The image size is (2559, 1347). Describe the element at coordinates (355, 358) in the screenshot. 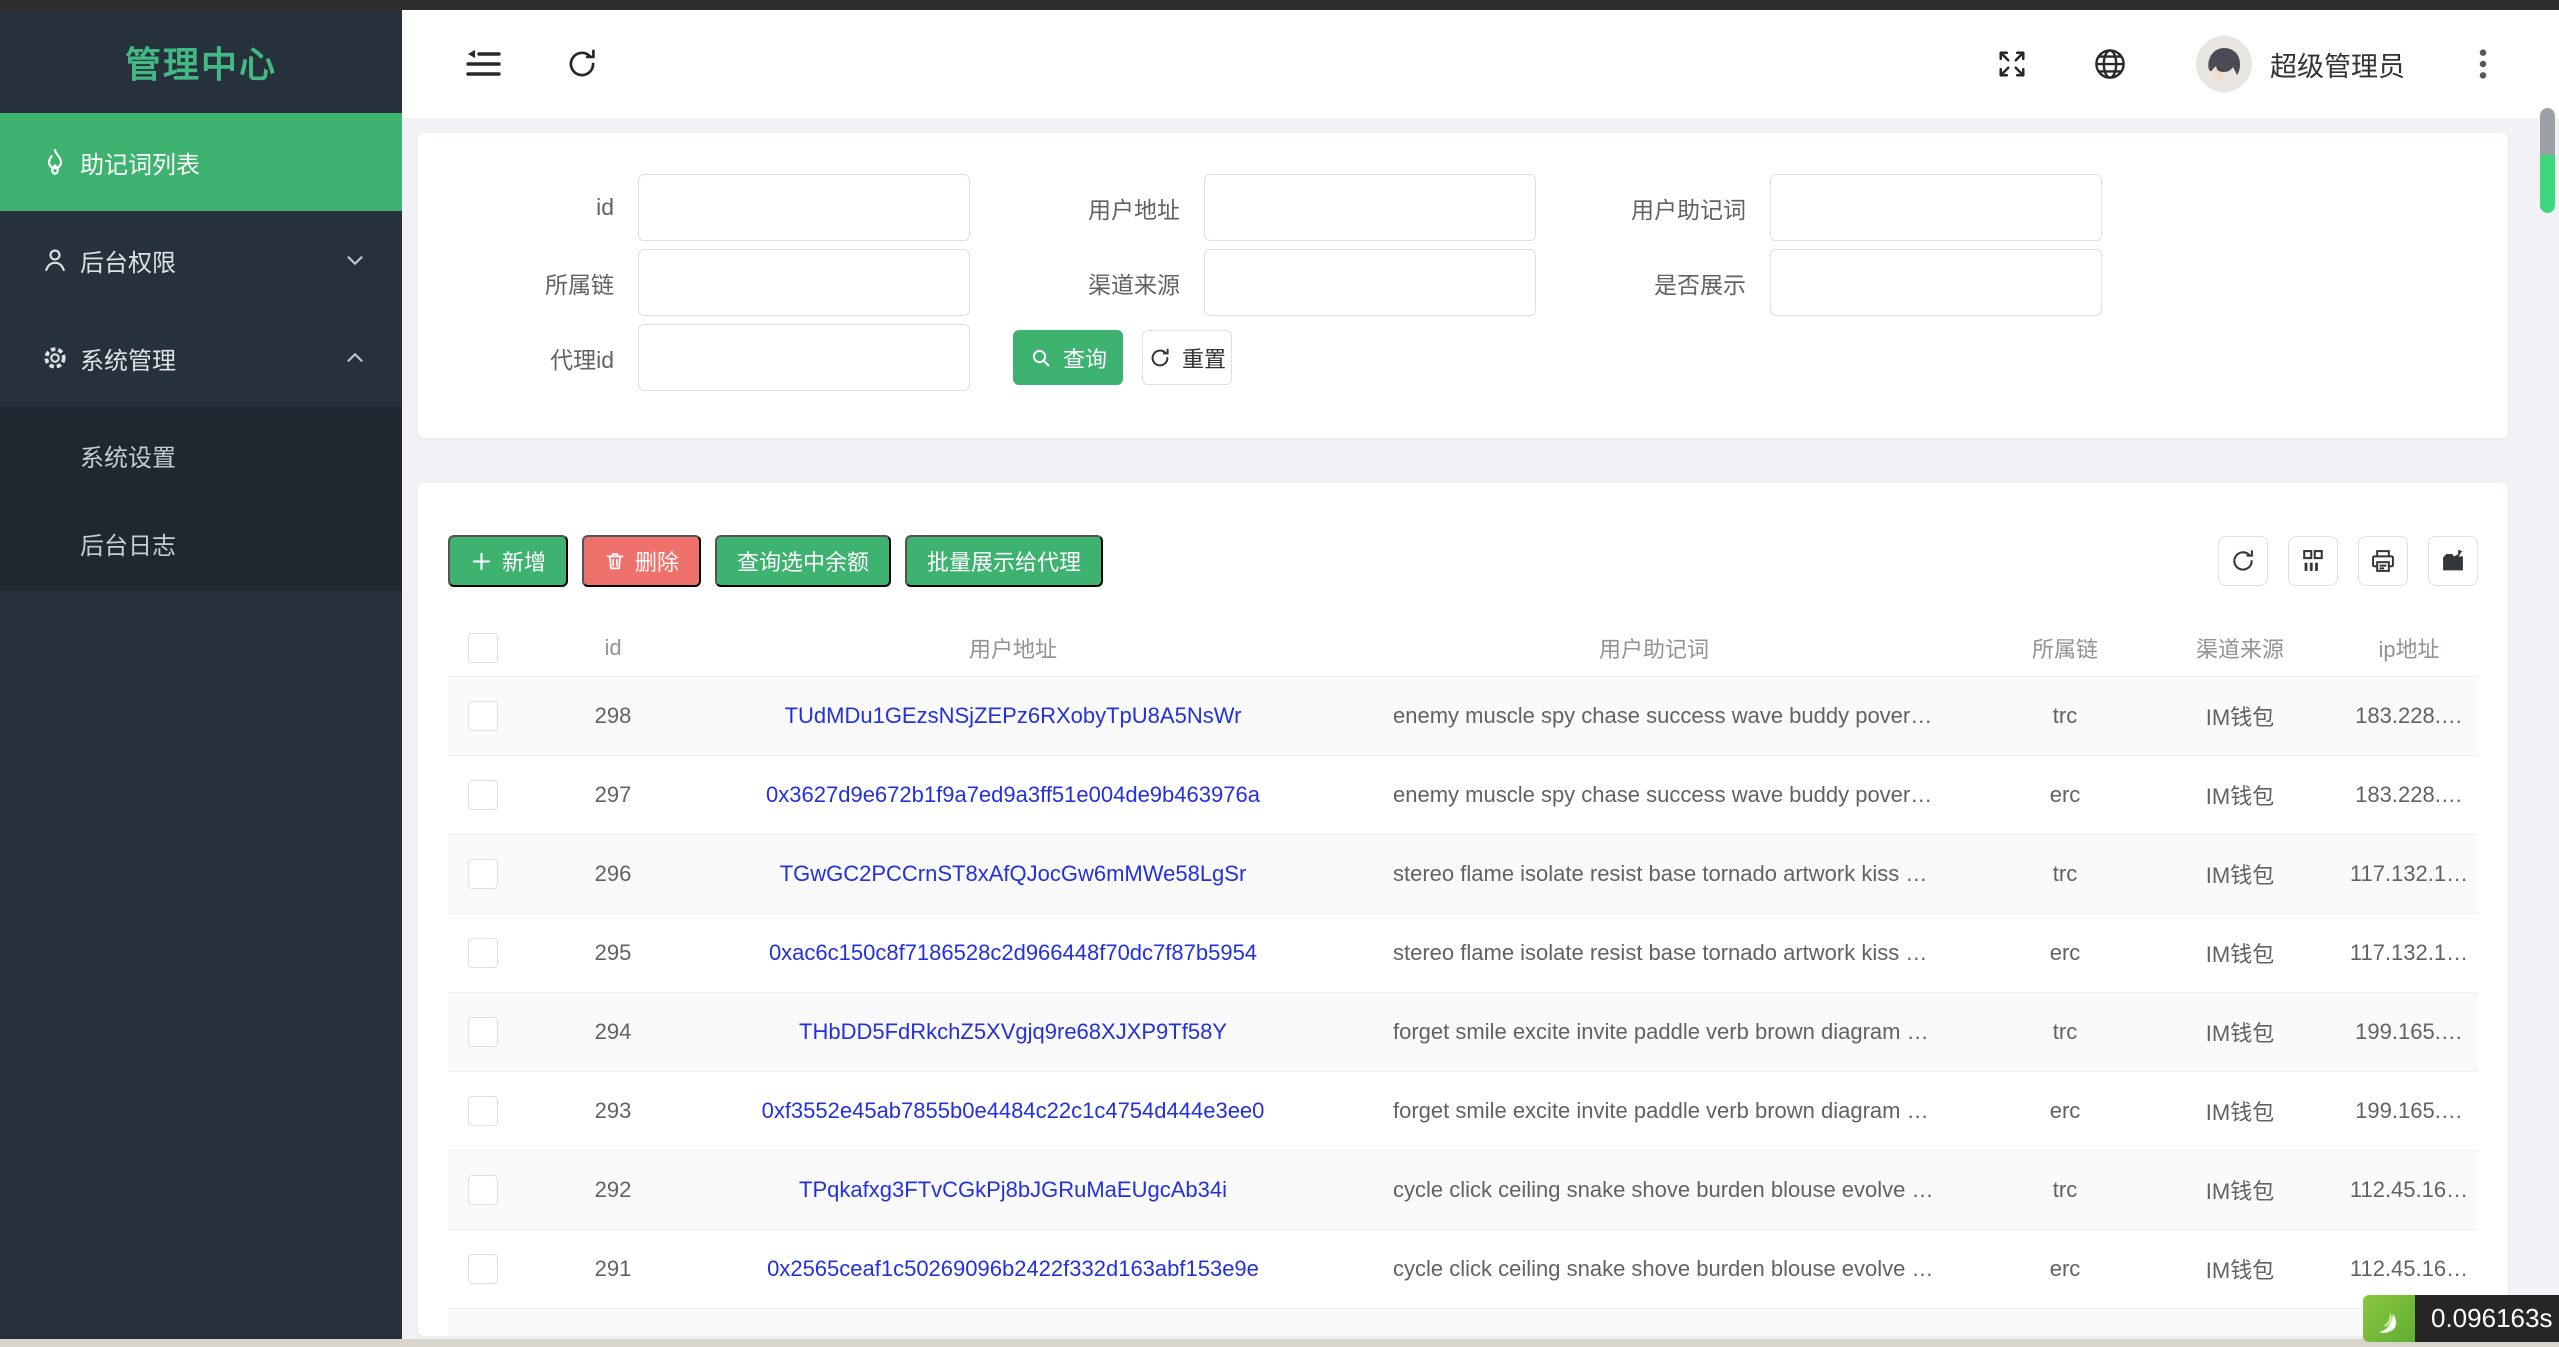

I see `chevron-up-icon` at that location.